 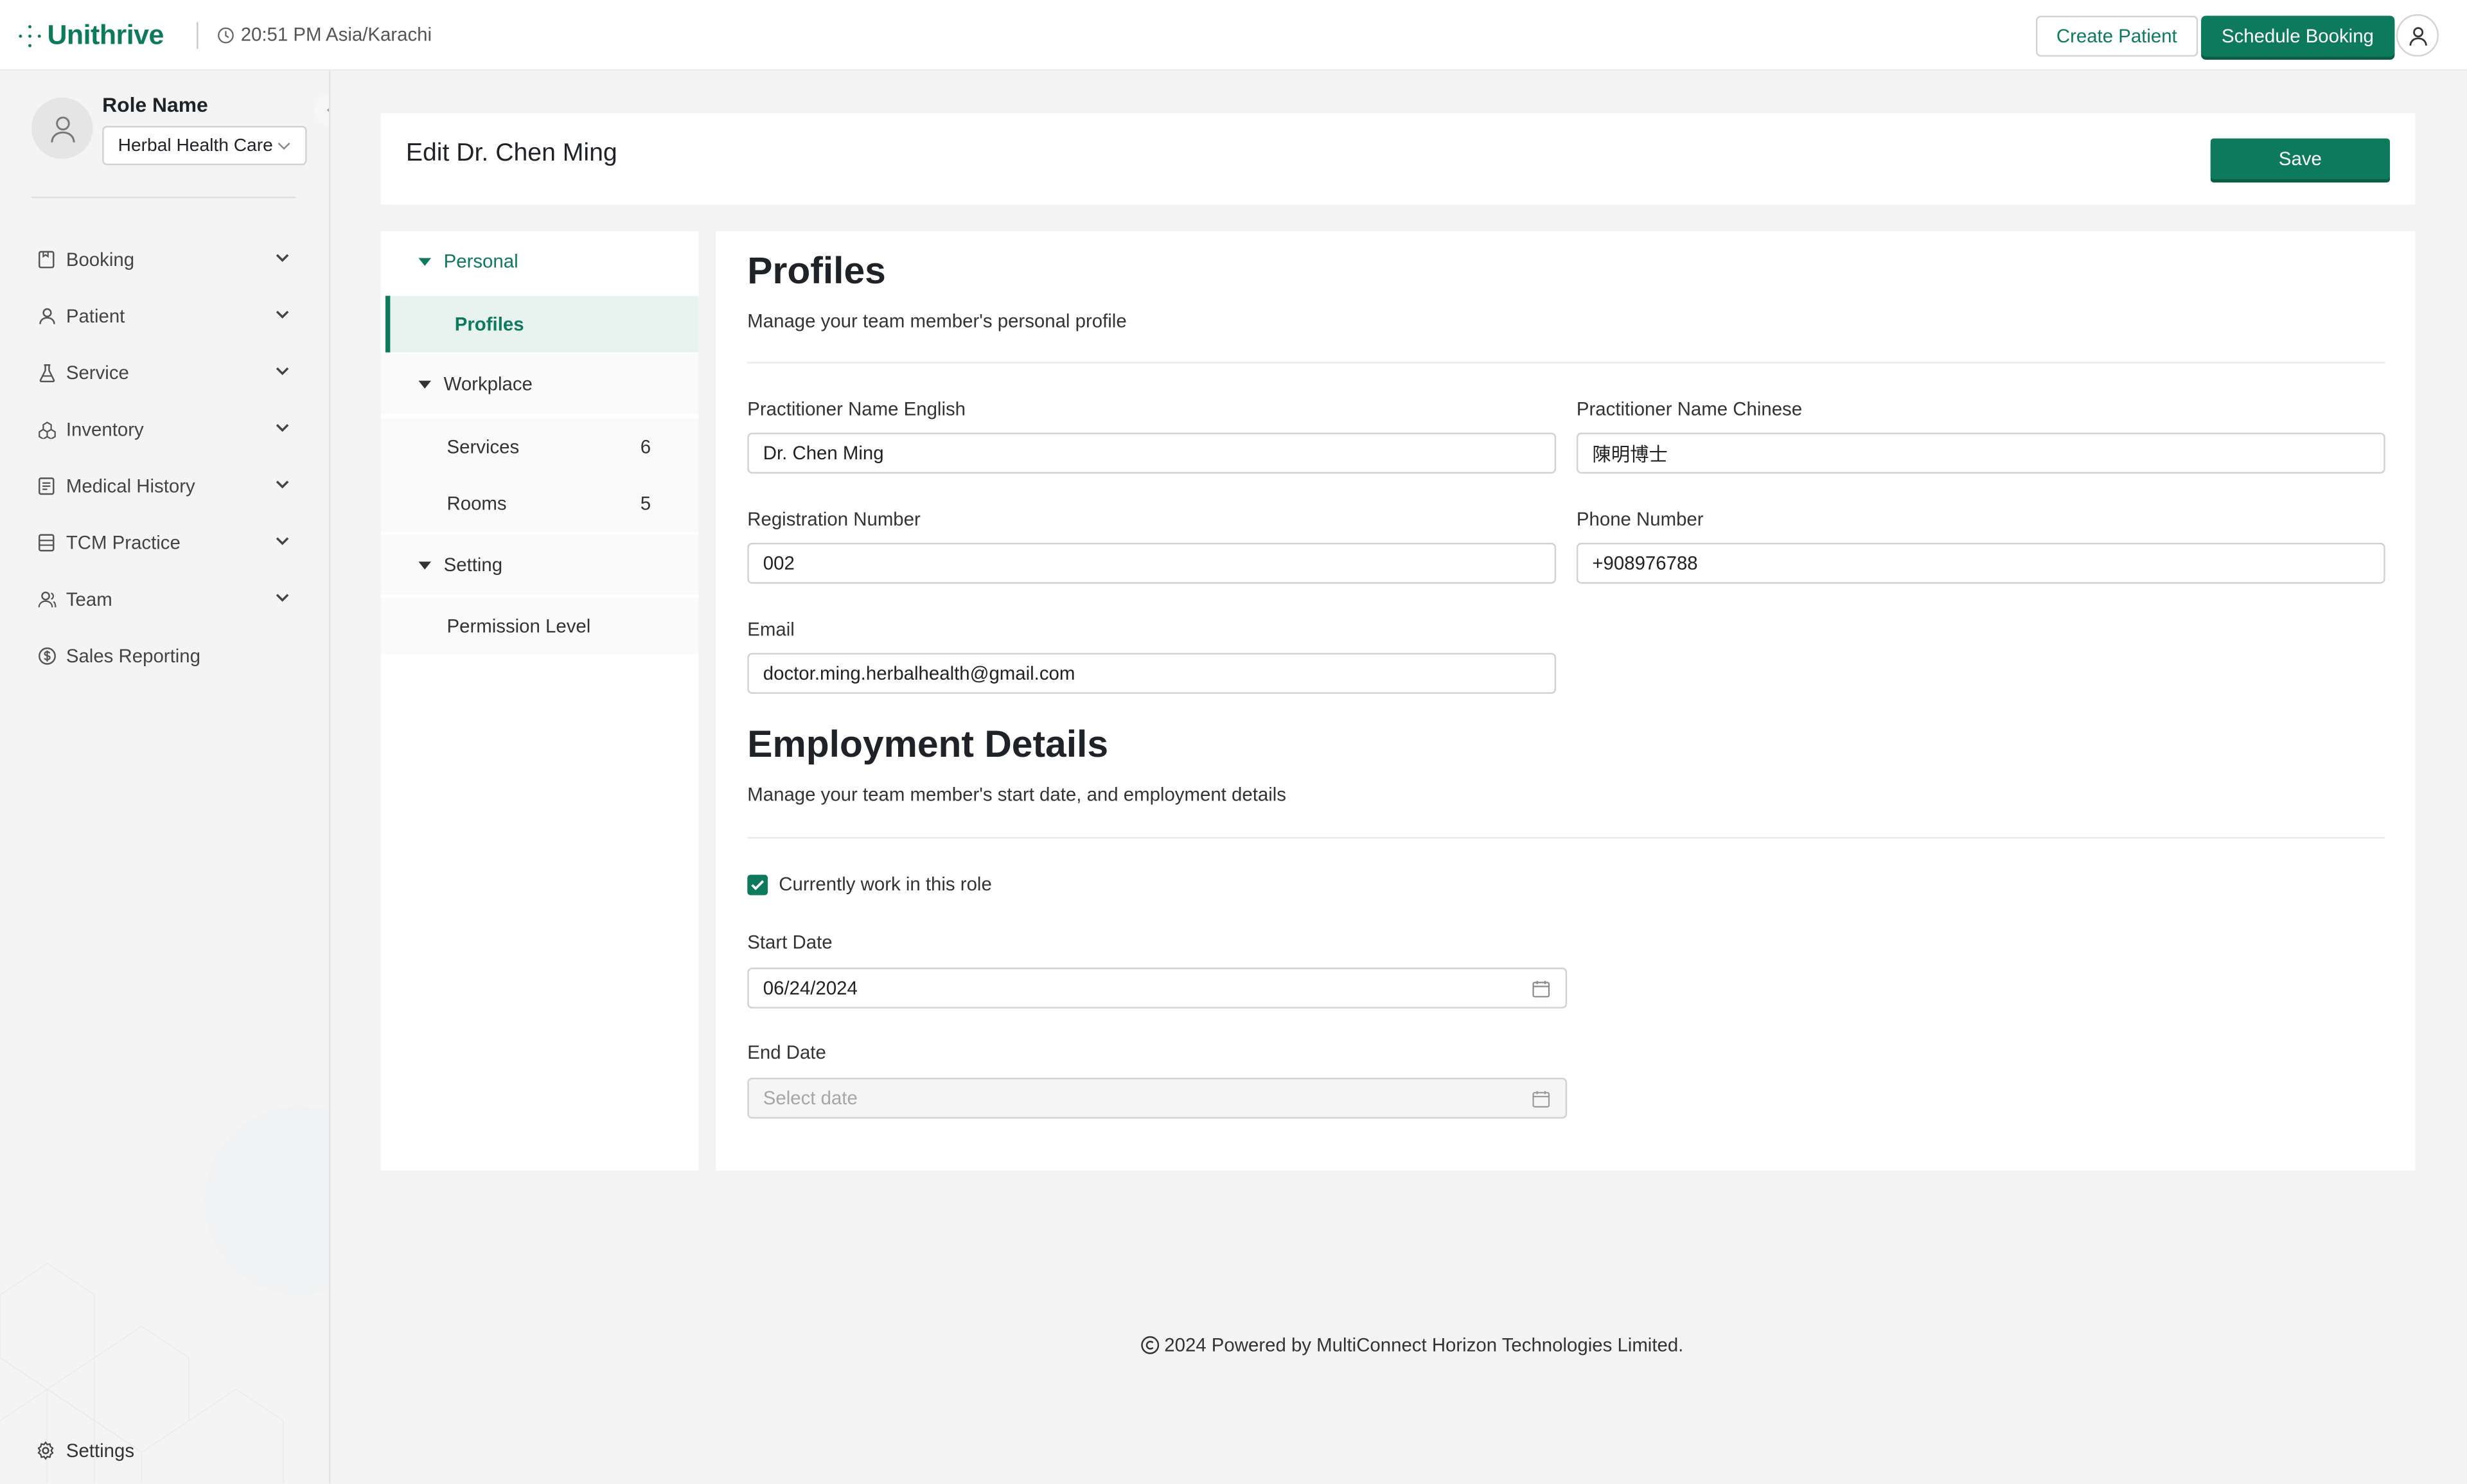 I want to click on name-english-input: Dr. Chen Ming, so click(x=1152, y=453).